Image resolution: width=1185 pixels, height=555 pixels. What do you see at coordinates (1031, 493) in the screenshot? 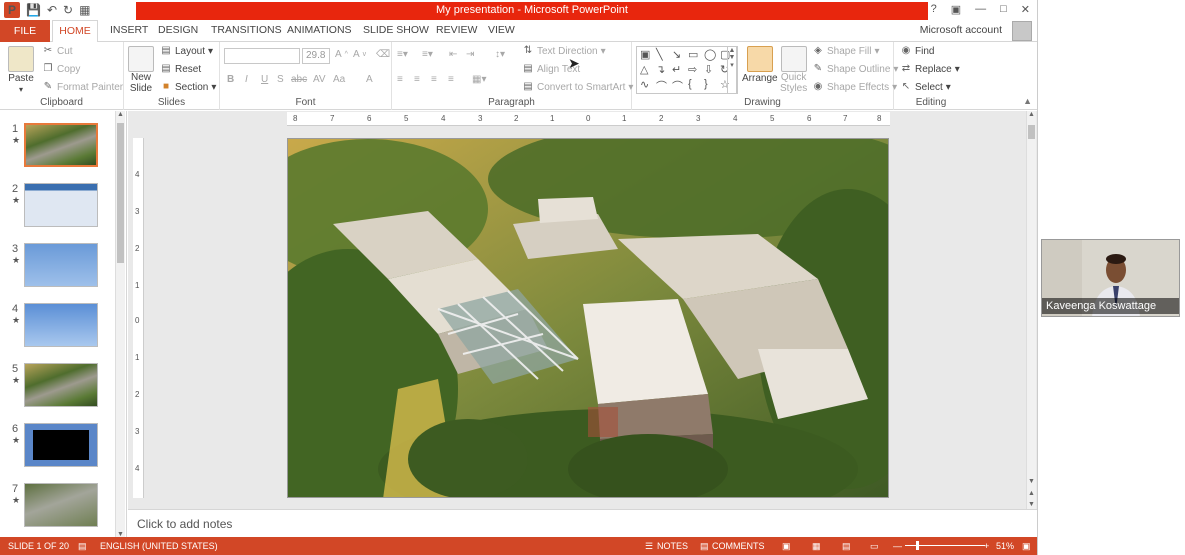
I see `previous-slide-icon: ▲` at bounding box center [1031, 493].